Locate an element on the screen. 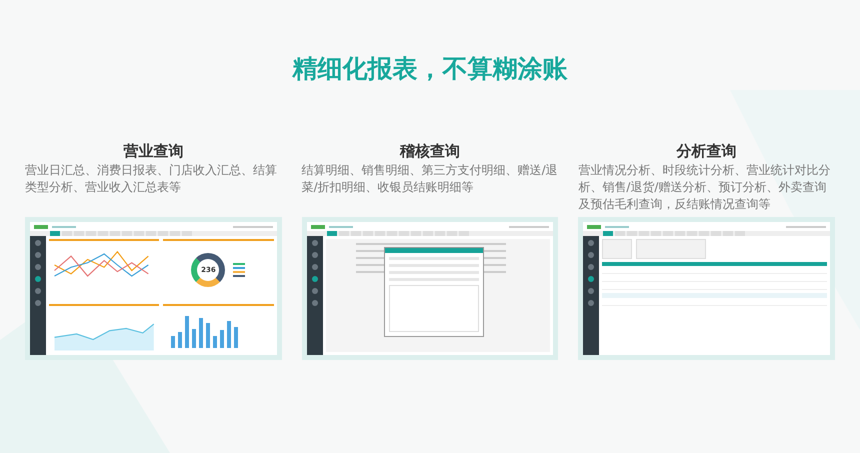 The height and width of the screenshot is (453, 860). feature-description: 结算明细、销售明细、第三方支付明细、赠送/退菜/折扣明细、收银员结账明细等 is located at coordinates (430, 179).